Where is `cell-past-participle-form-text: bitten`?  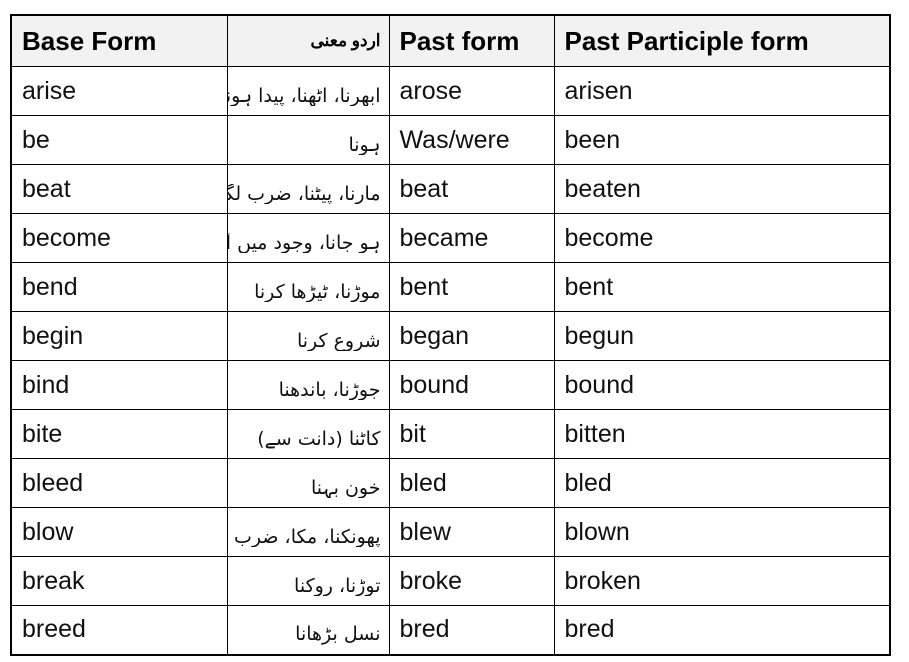
cell-past-participle-form-text: bitten is located at coordinates (595, 433).